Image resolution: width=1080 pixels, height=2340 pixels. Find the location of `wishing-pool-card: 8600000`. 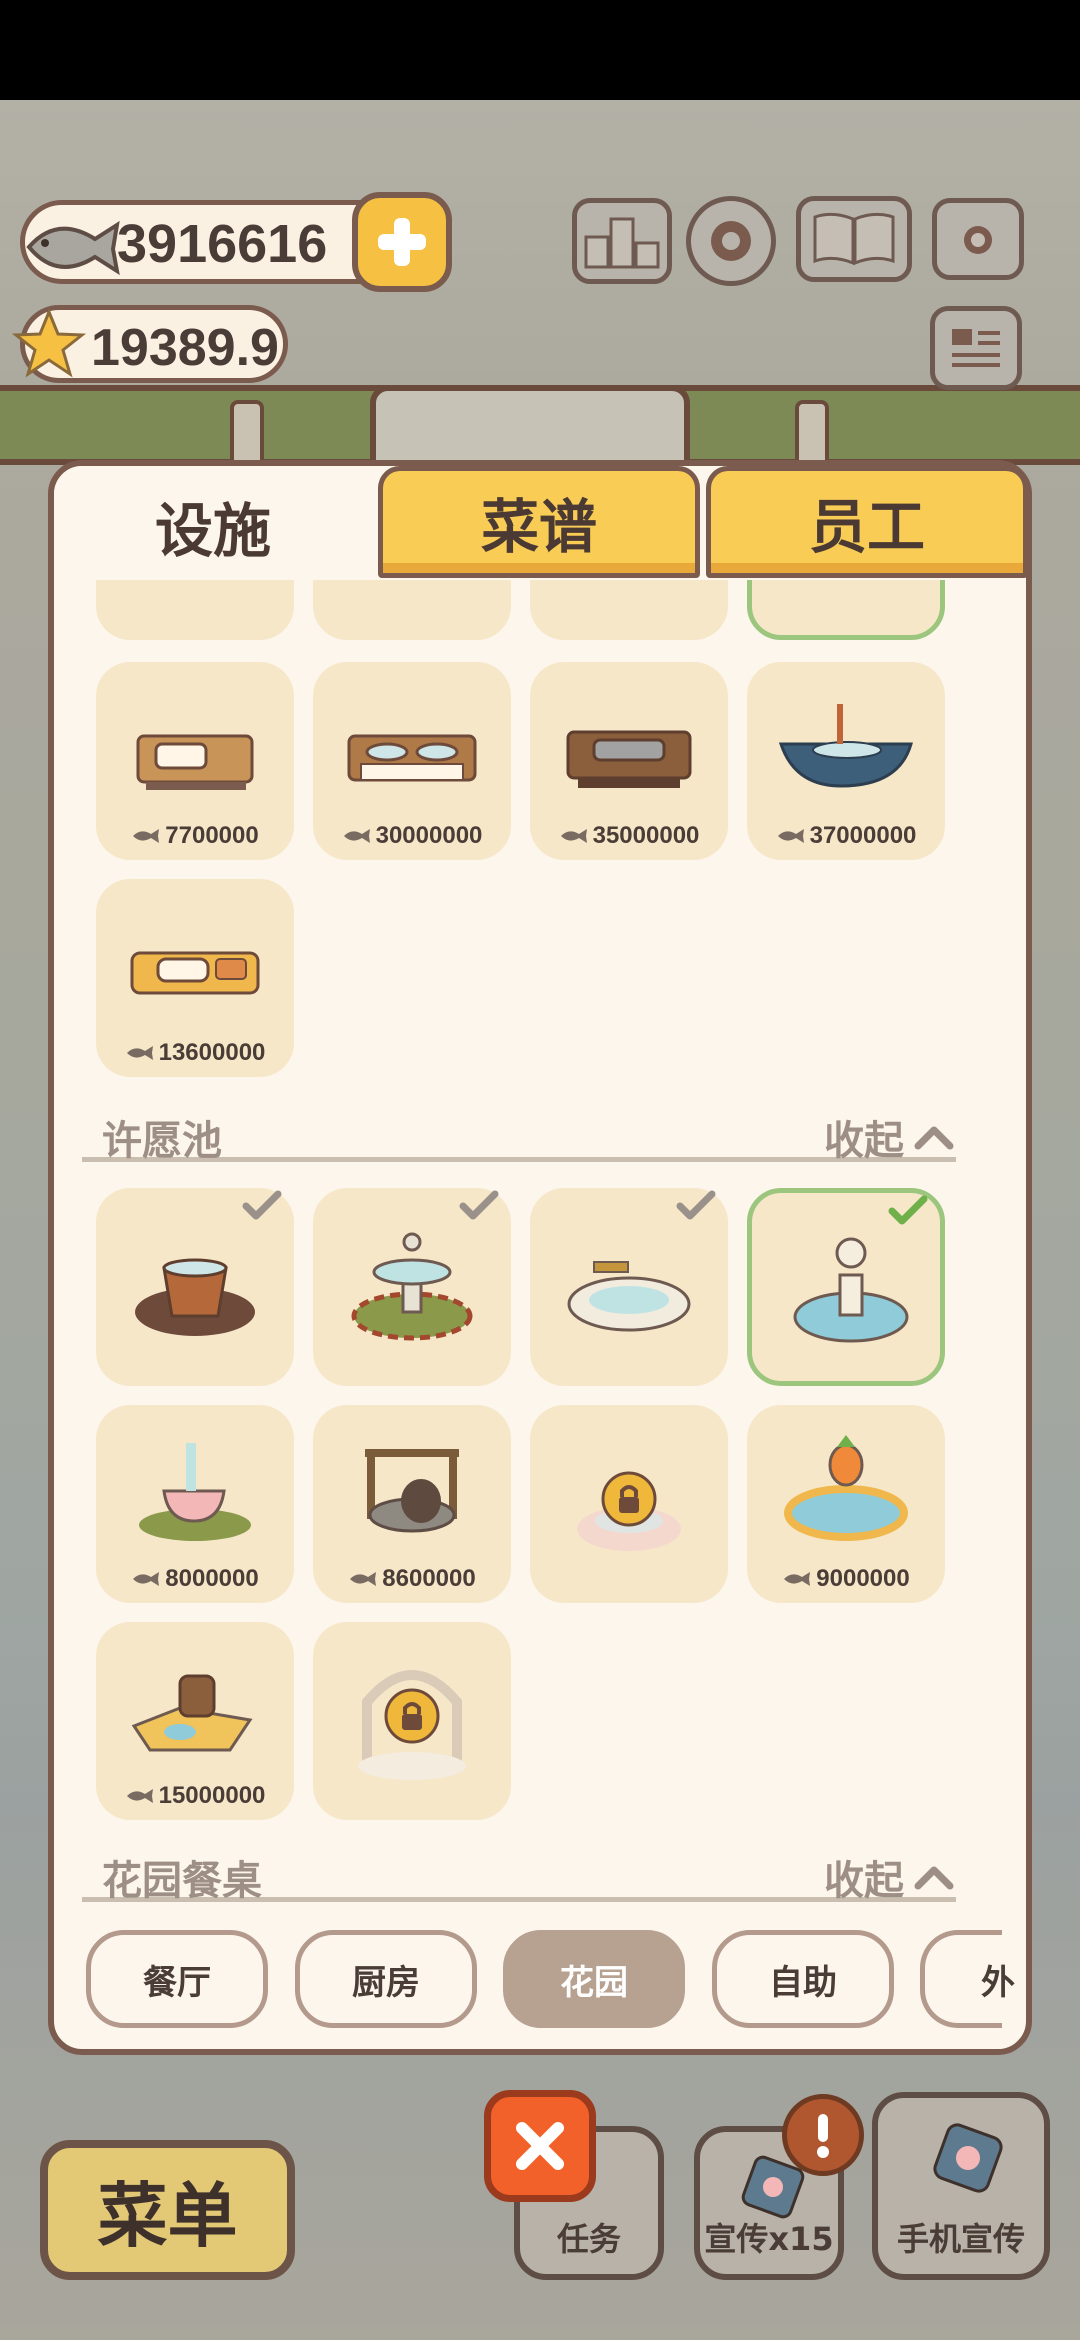

wishing-pool-card: 8600000 is located at coordinates (412, 1504).